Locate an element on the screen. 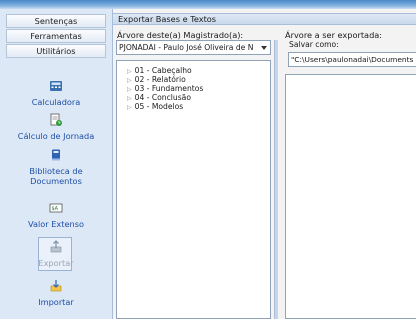  number-words-icon: $A is located at coordinates (56, 208).